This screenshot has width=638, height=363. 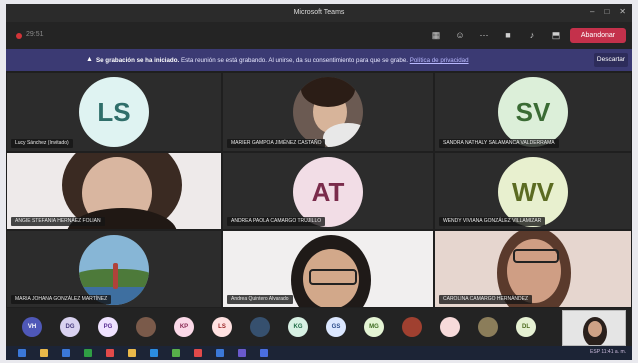 What do you see at coordinates (436, 35) in the screenshot?
I see `participants-icon: ▦` at bounding box center [436, 35].